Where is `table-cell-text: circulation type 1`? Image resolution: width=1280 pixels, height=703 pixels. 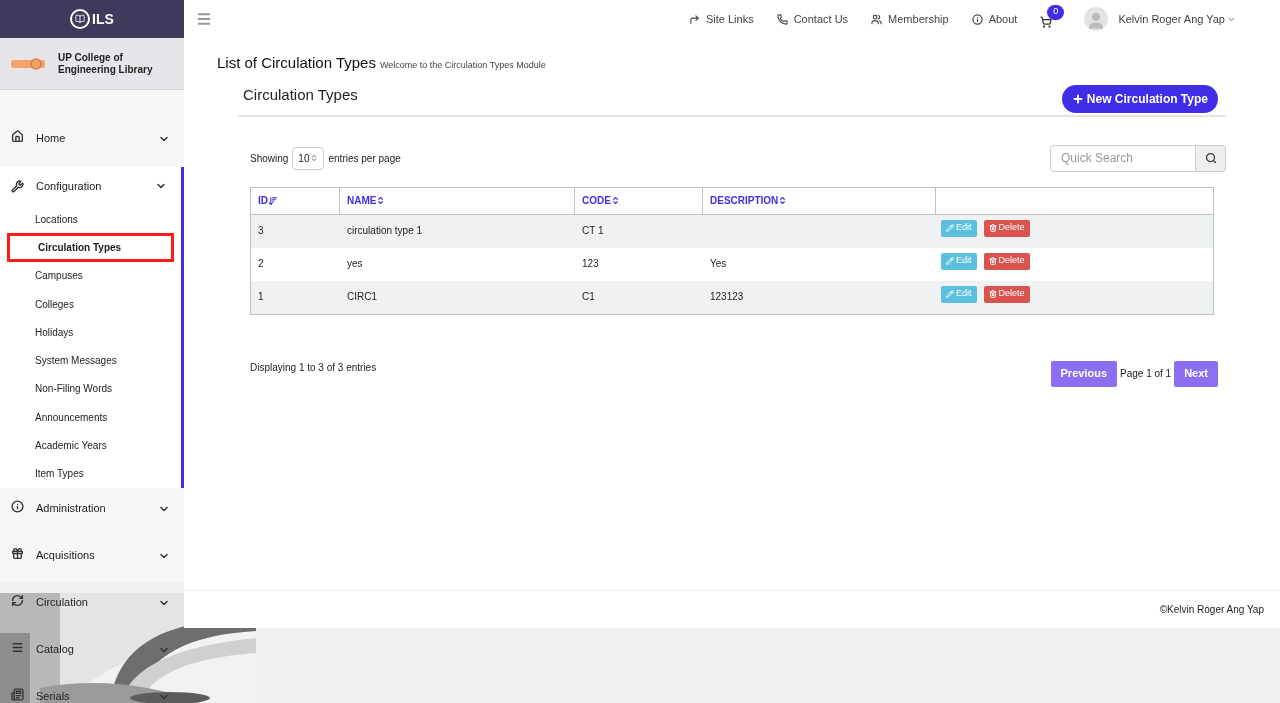
table-cell-text: circulation type 1 is located at coordinates (385, 230).